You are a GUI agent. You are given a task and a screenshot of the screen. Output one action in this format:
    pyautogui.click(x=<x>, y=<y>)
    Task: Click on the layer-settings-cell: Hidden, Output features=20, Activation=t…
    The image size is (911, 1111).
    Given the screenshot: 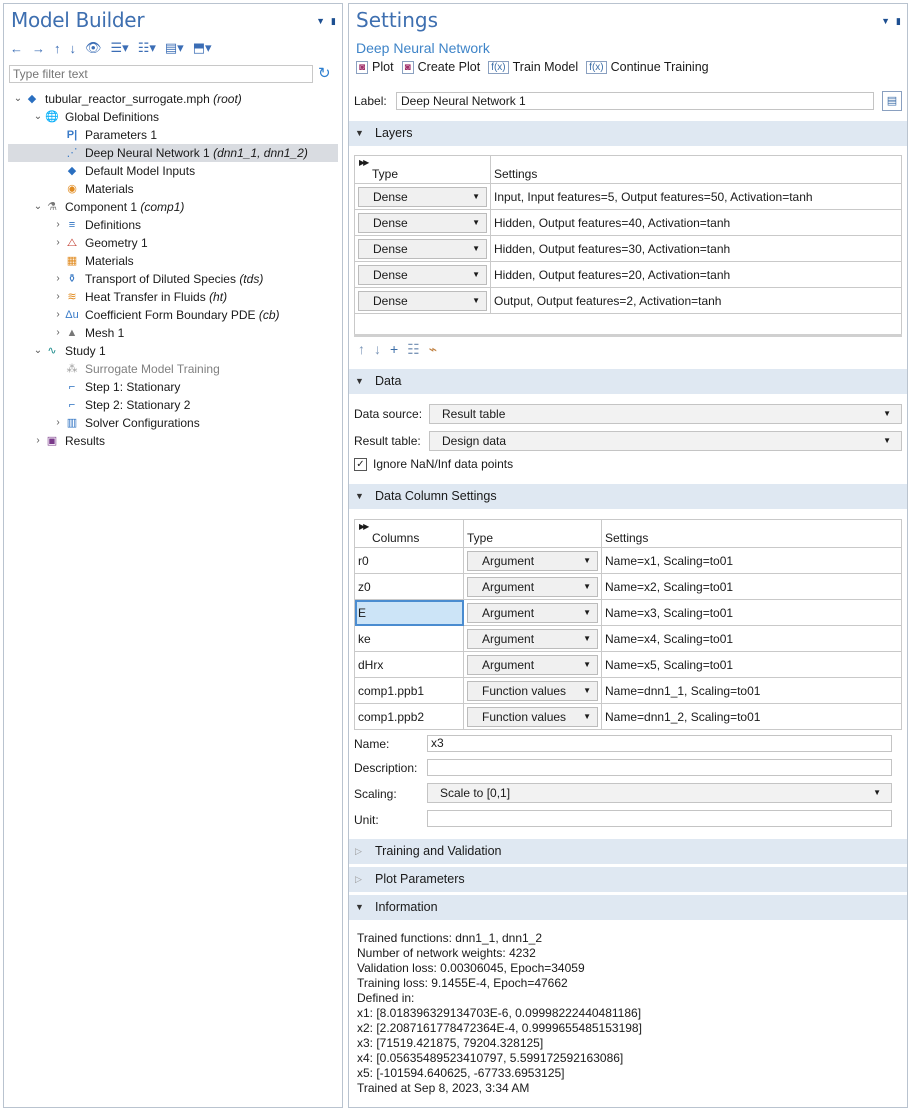 What is the action you would take?
    pyautogui.click(x=696, y=274)
    